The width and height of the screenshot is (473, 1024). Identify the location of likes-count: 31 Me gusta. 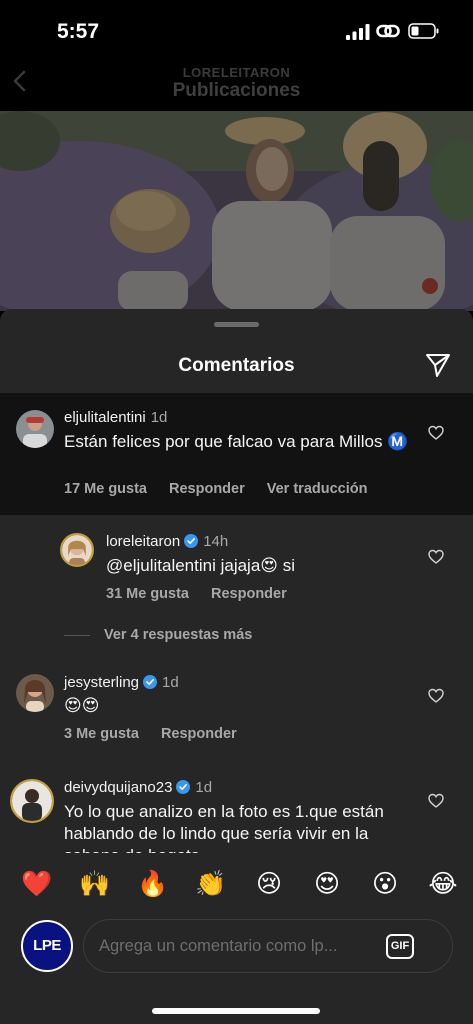
(147, 594).